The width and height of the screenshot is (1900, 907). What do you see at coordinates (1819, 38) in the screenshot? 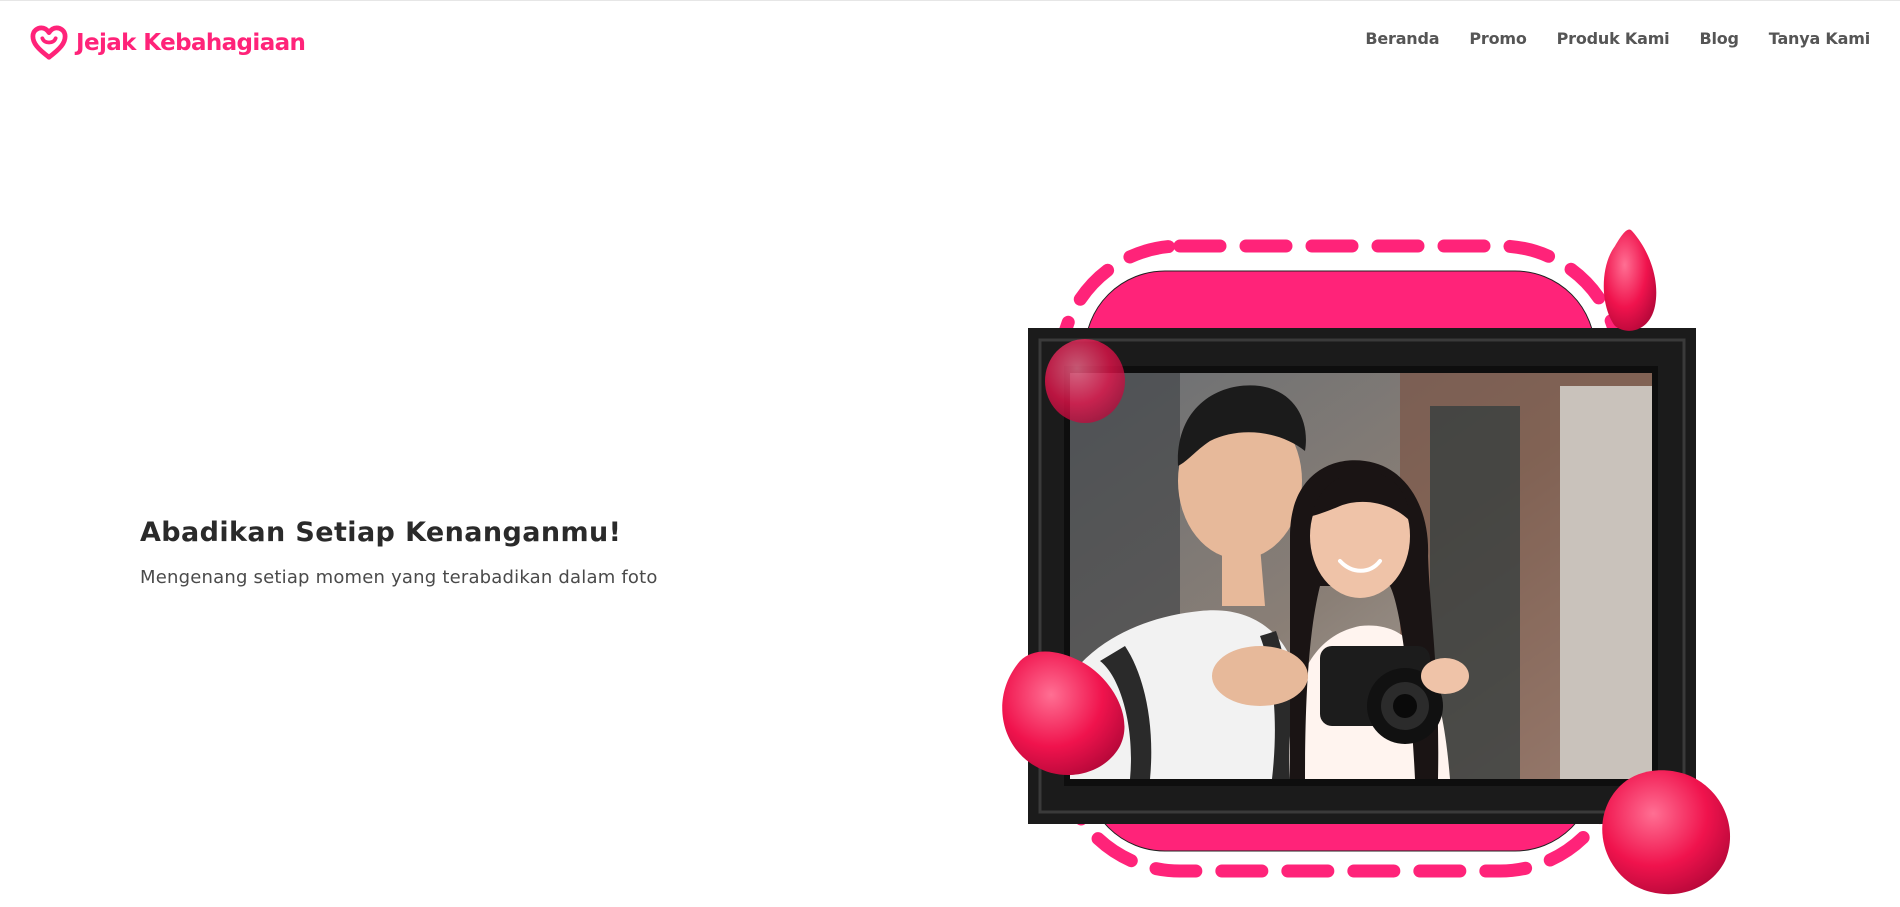
I see `nav-item-tanya-kami: Tanya Kami` at bounding box center [1819, 38].